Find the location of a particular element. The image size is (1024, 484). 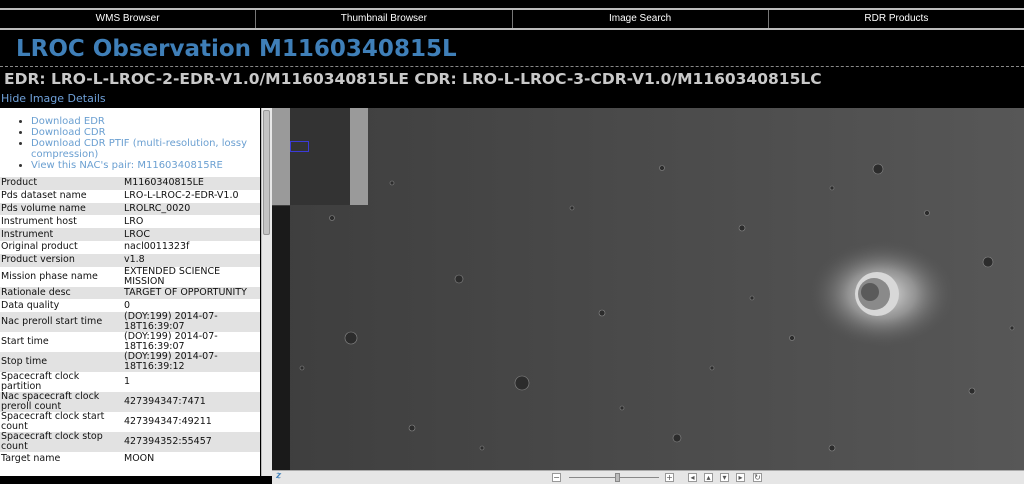

detail-key: Mission phase name is located at coordinates (61, 276).